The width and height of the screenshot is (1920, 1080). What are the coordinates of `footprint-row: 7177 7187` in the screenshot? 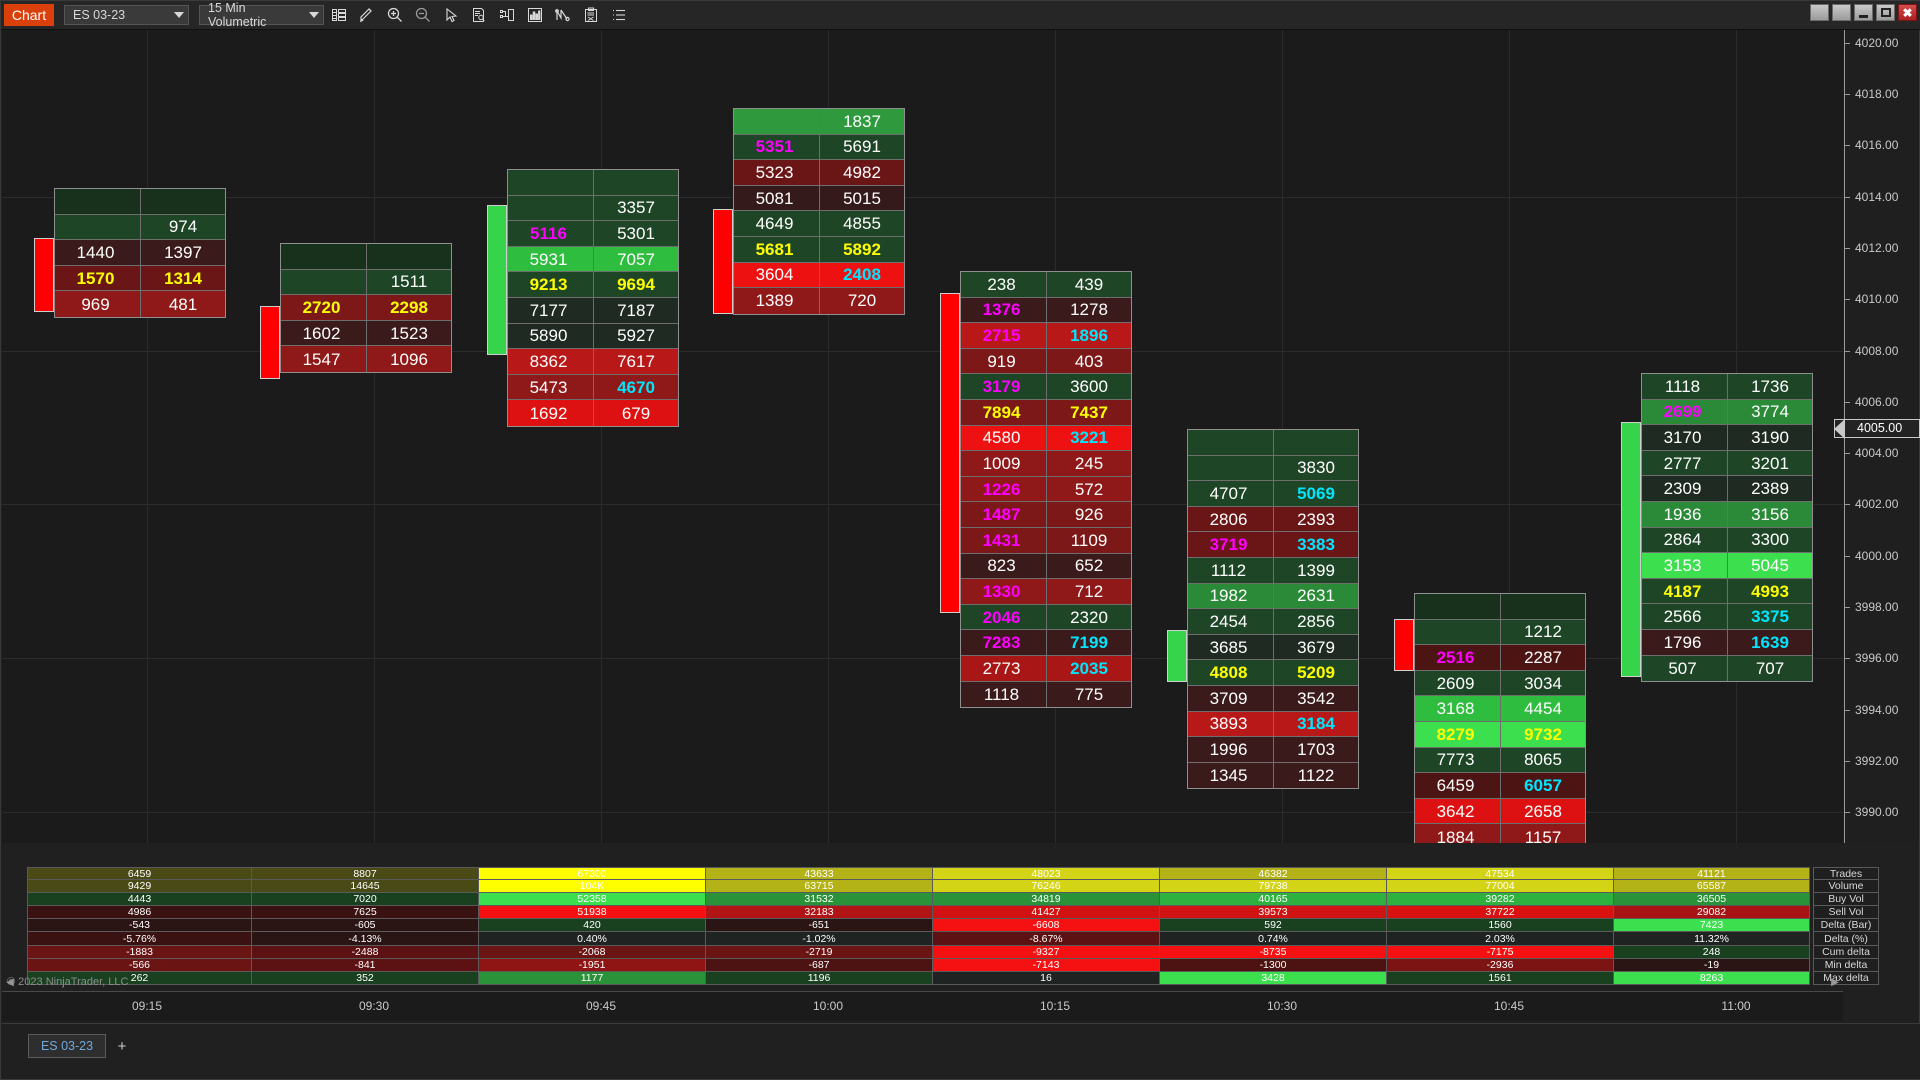 It's located at (593, 310).